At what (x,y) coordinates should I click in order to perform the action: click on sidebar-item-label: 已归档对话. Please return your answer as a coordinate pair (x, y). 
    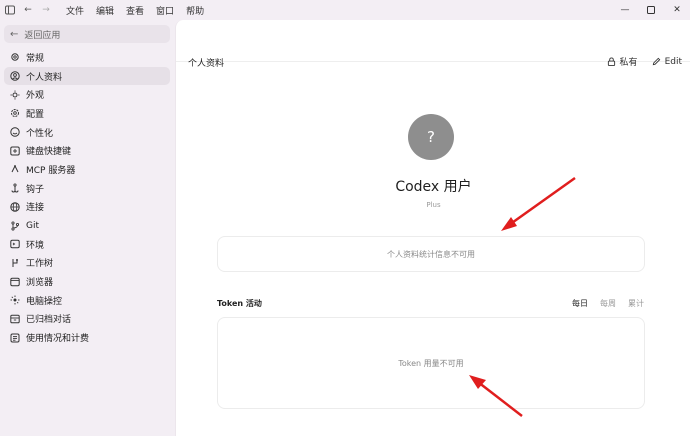
    Looking at the image, I should click on (49, 320).